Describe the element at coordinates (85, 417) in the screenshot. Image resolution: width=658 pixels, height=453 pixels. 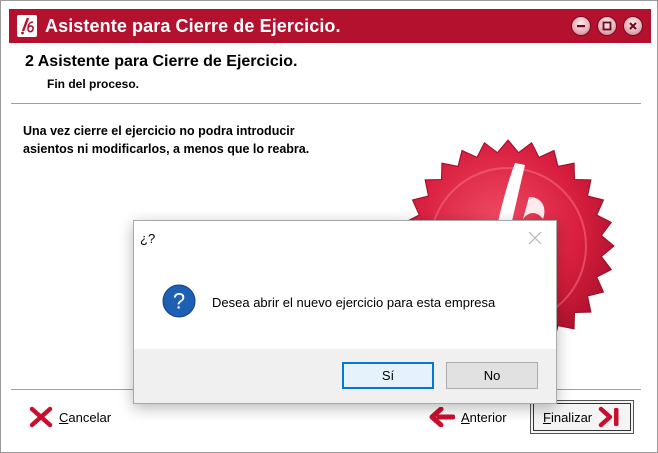
I see `cancel-label: Cancelar` at that location.